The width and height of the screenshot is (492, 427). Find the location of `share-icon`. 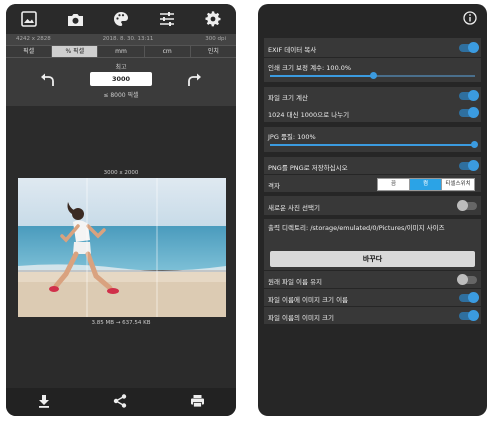

share-icon is located at coordinates (120, 402).